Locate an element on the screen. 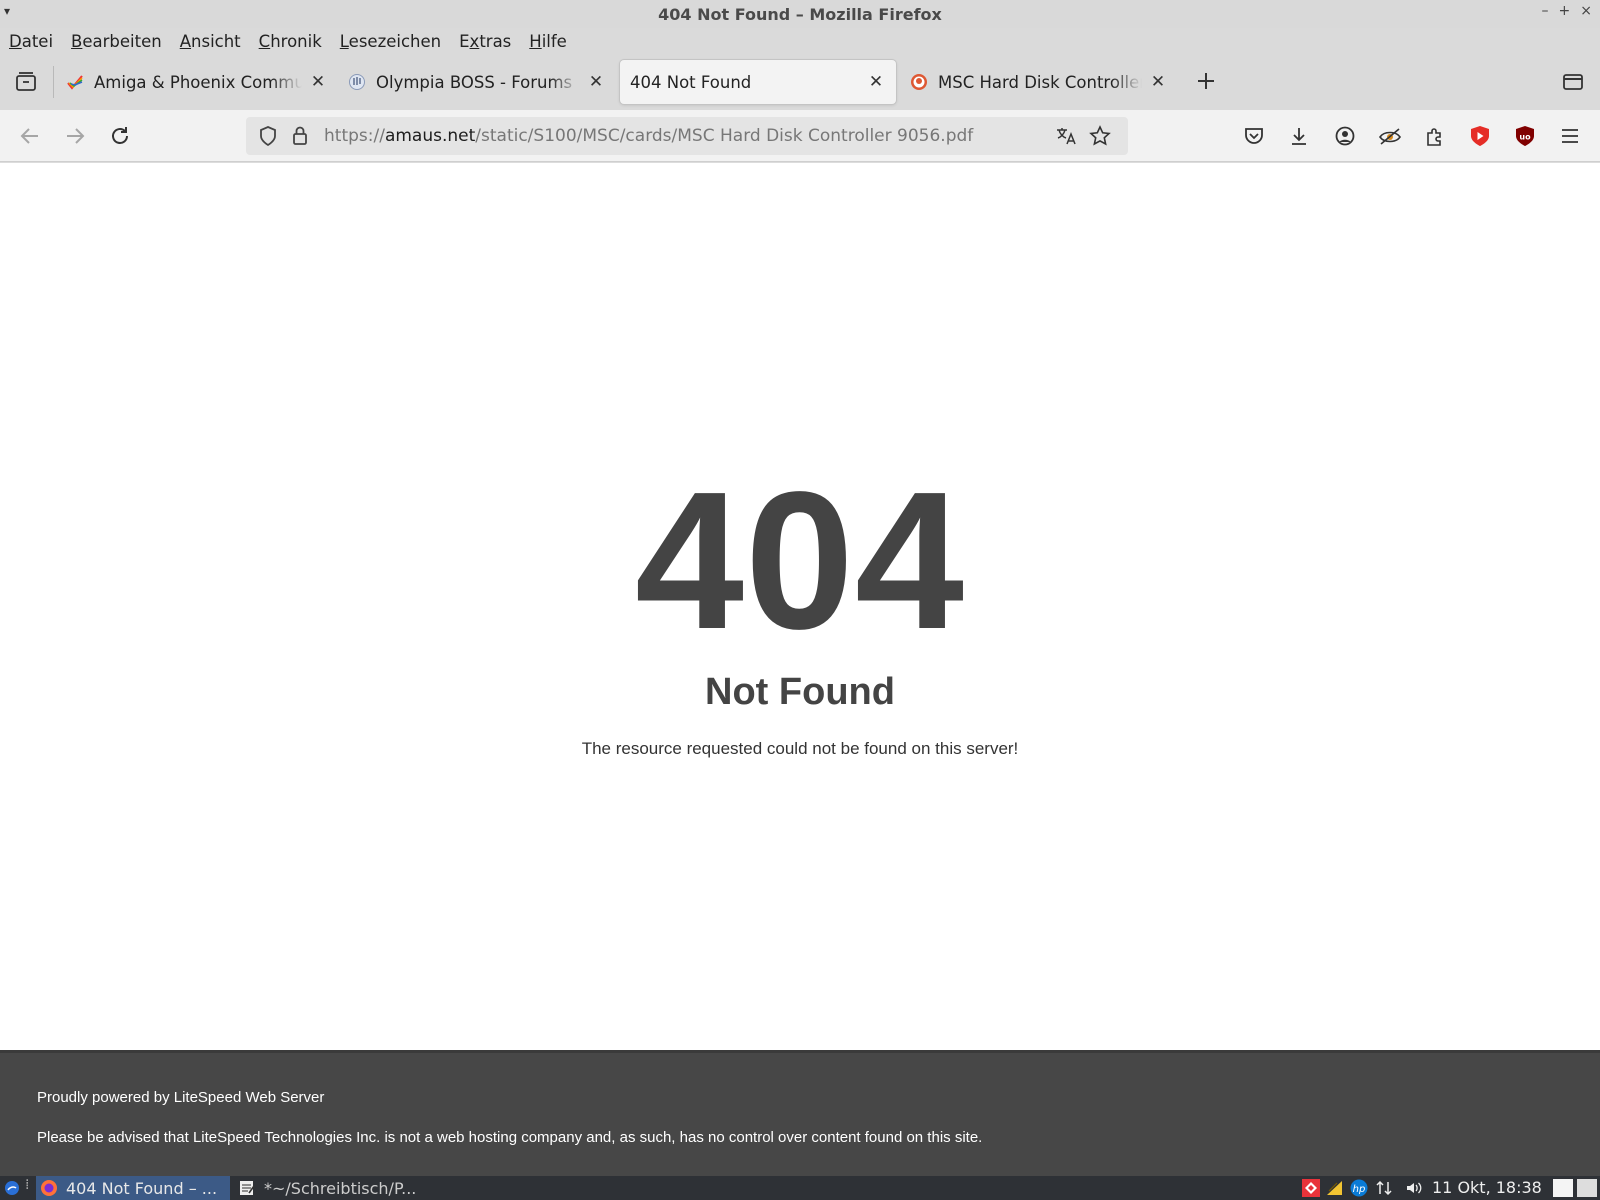 The height and width of the screenshot is (1200, 1600). extension-eye-icon is located at coordinates (1390, 136).